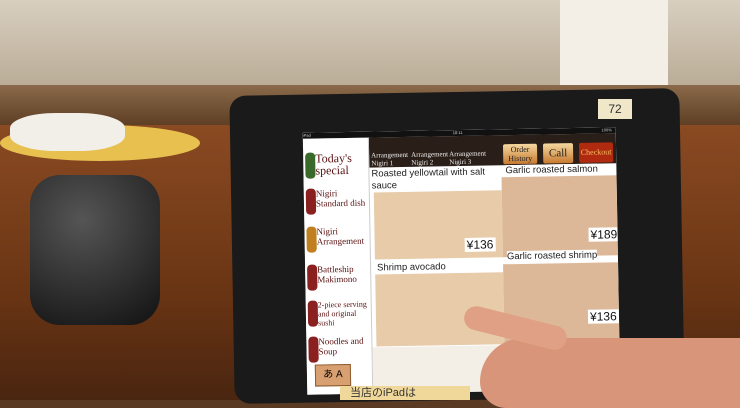  I want to click on sidebar-item-nigiri-arrangement: Nigiri Arrangement, so click(338, 239).